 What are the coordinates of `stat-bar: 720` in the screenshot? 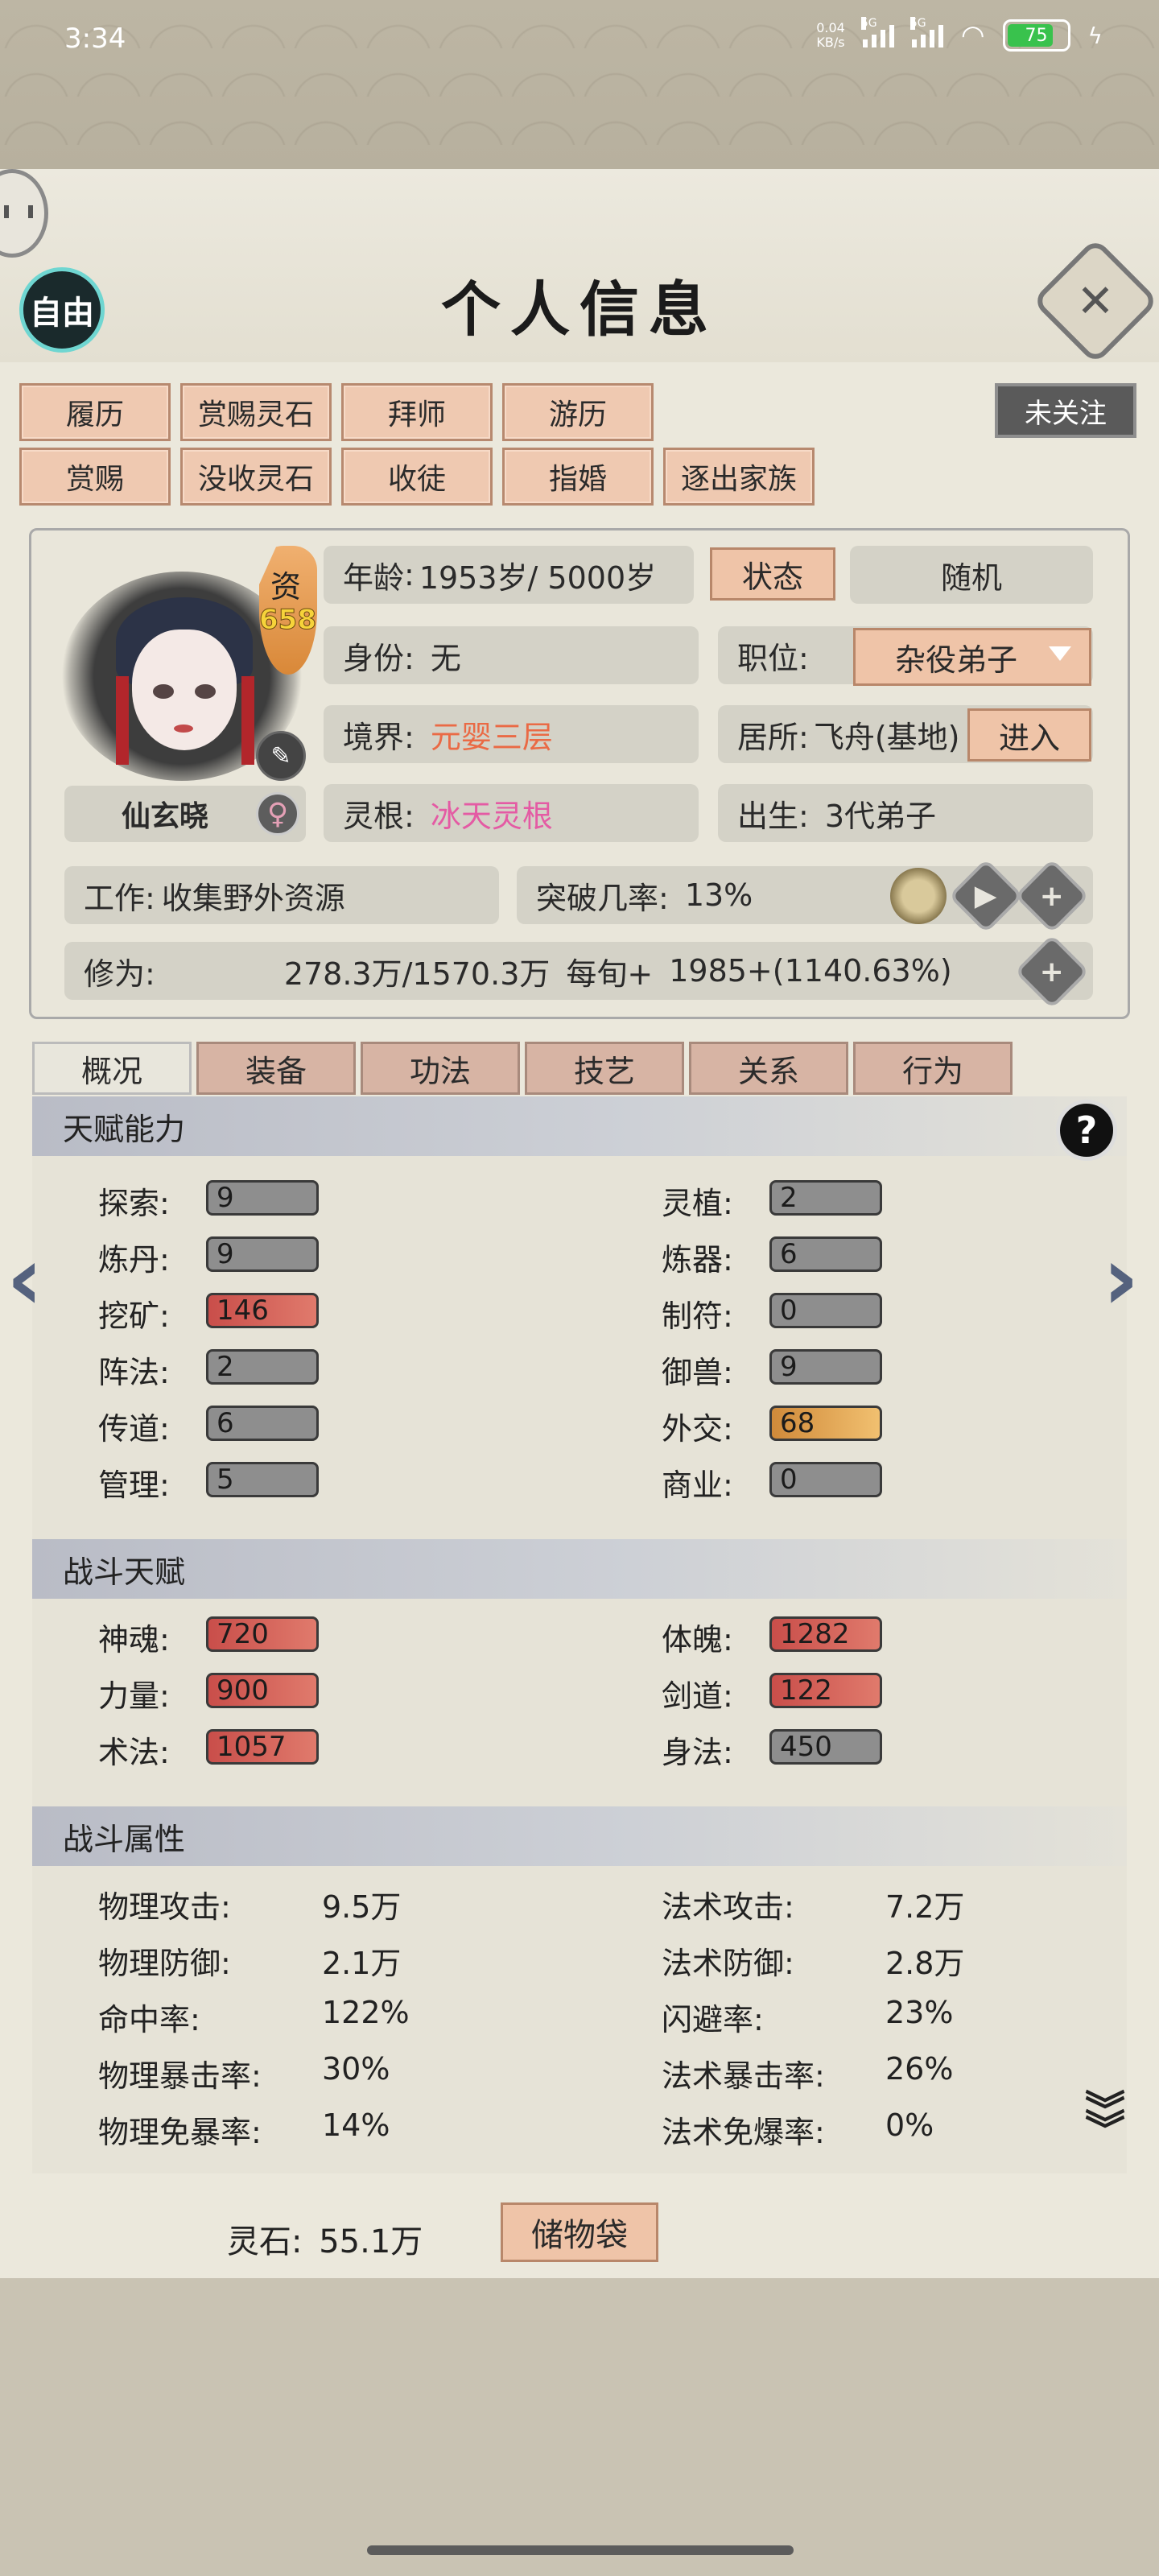 It's located at (262, 1634).